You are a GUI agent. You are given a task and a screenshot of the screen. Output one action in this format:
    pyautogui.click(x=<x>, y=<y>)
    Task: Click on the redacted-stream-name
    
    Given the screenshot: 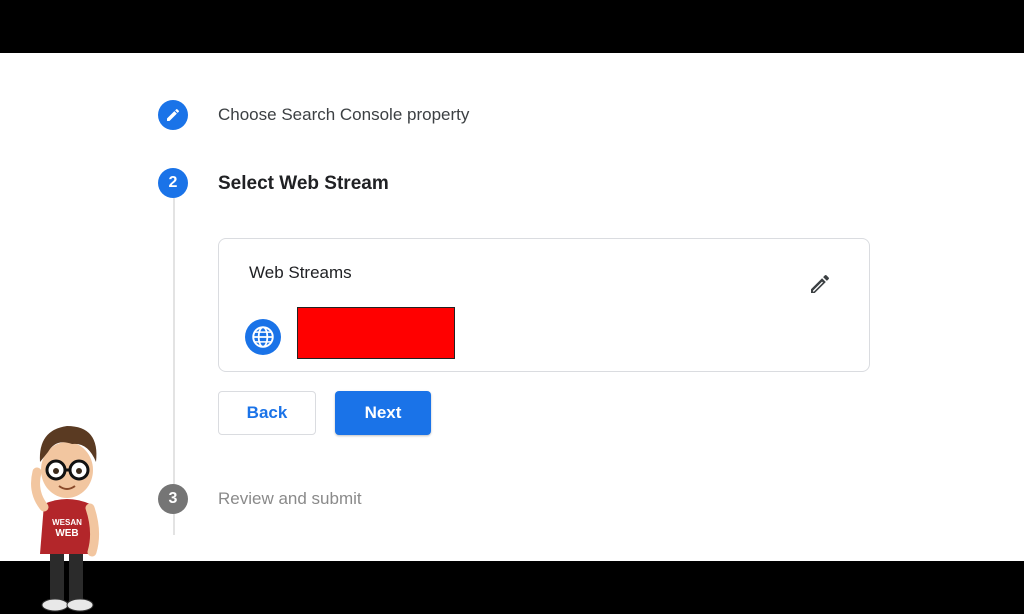 What is the action you would take?
    pyautogui.click(x=376, y=333)
    